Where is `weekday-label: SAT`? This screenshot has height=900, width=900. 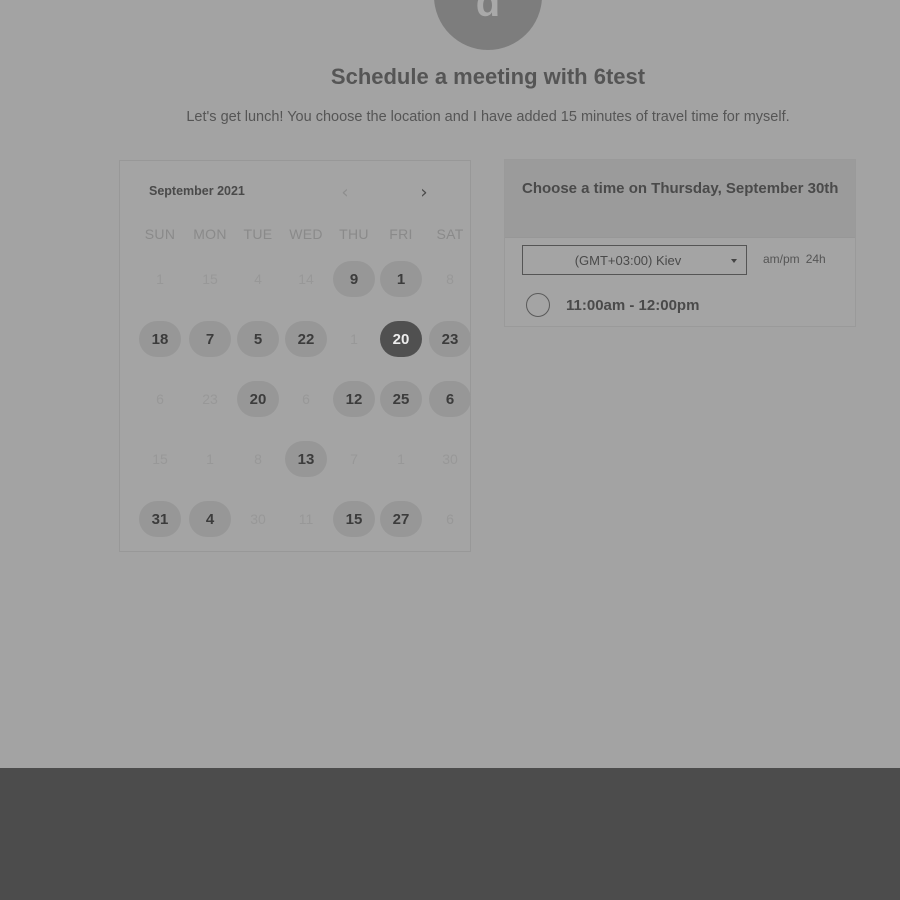
weekday-label: SAT is located at coordinates (450, 234).